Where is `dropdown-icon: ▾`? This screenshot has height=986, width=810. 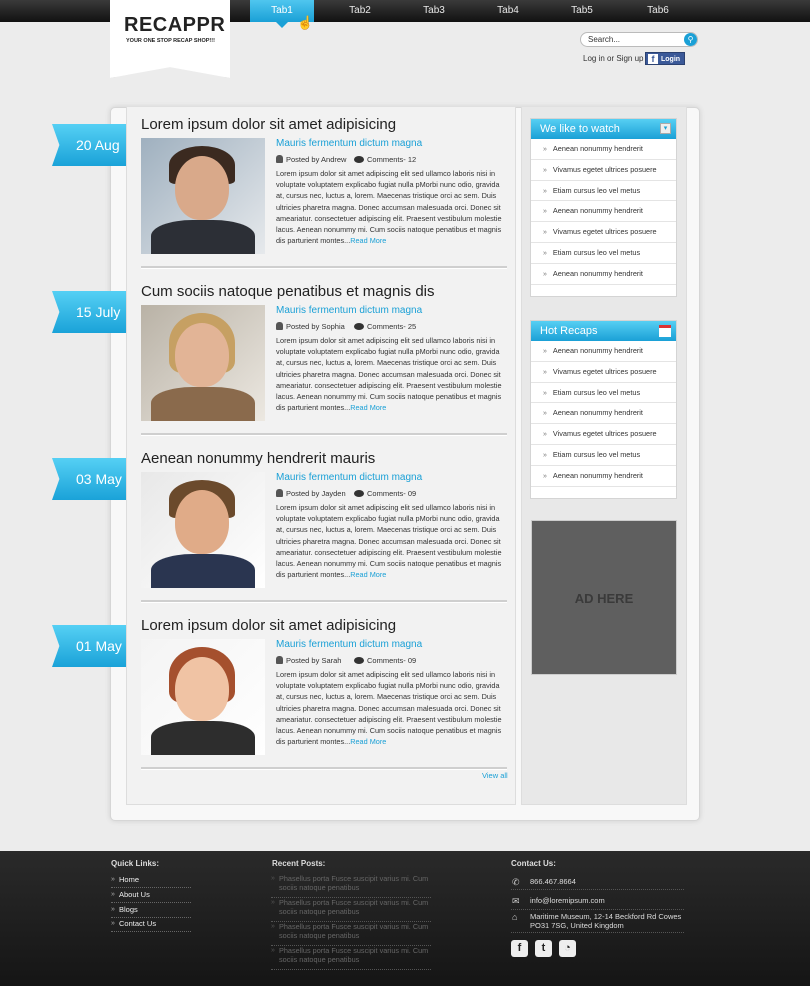
dropdown-icon: ▾ is located at coordinates (665, 128).